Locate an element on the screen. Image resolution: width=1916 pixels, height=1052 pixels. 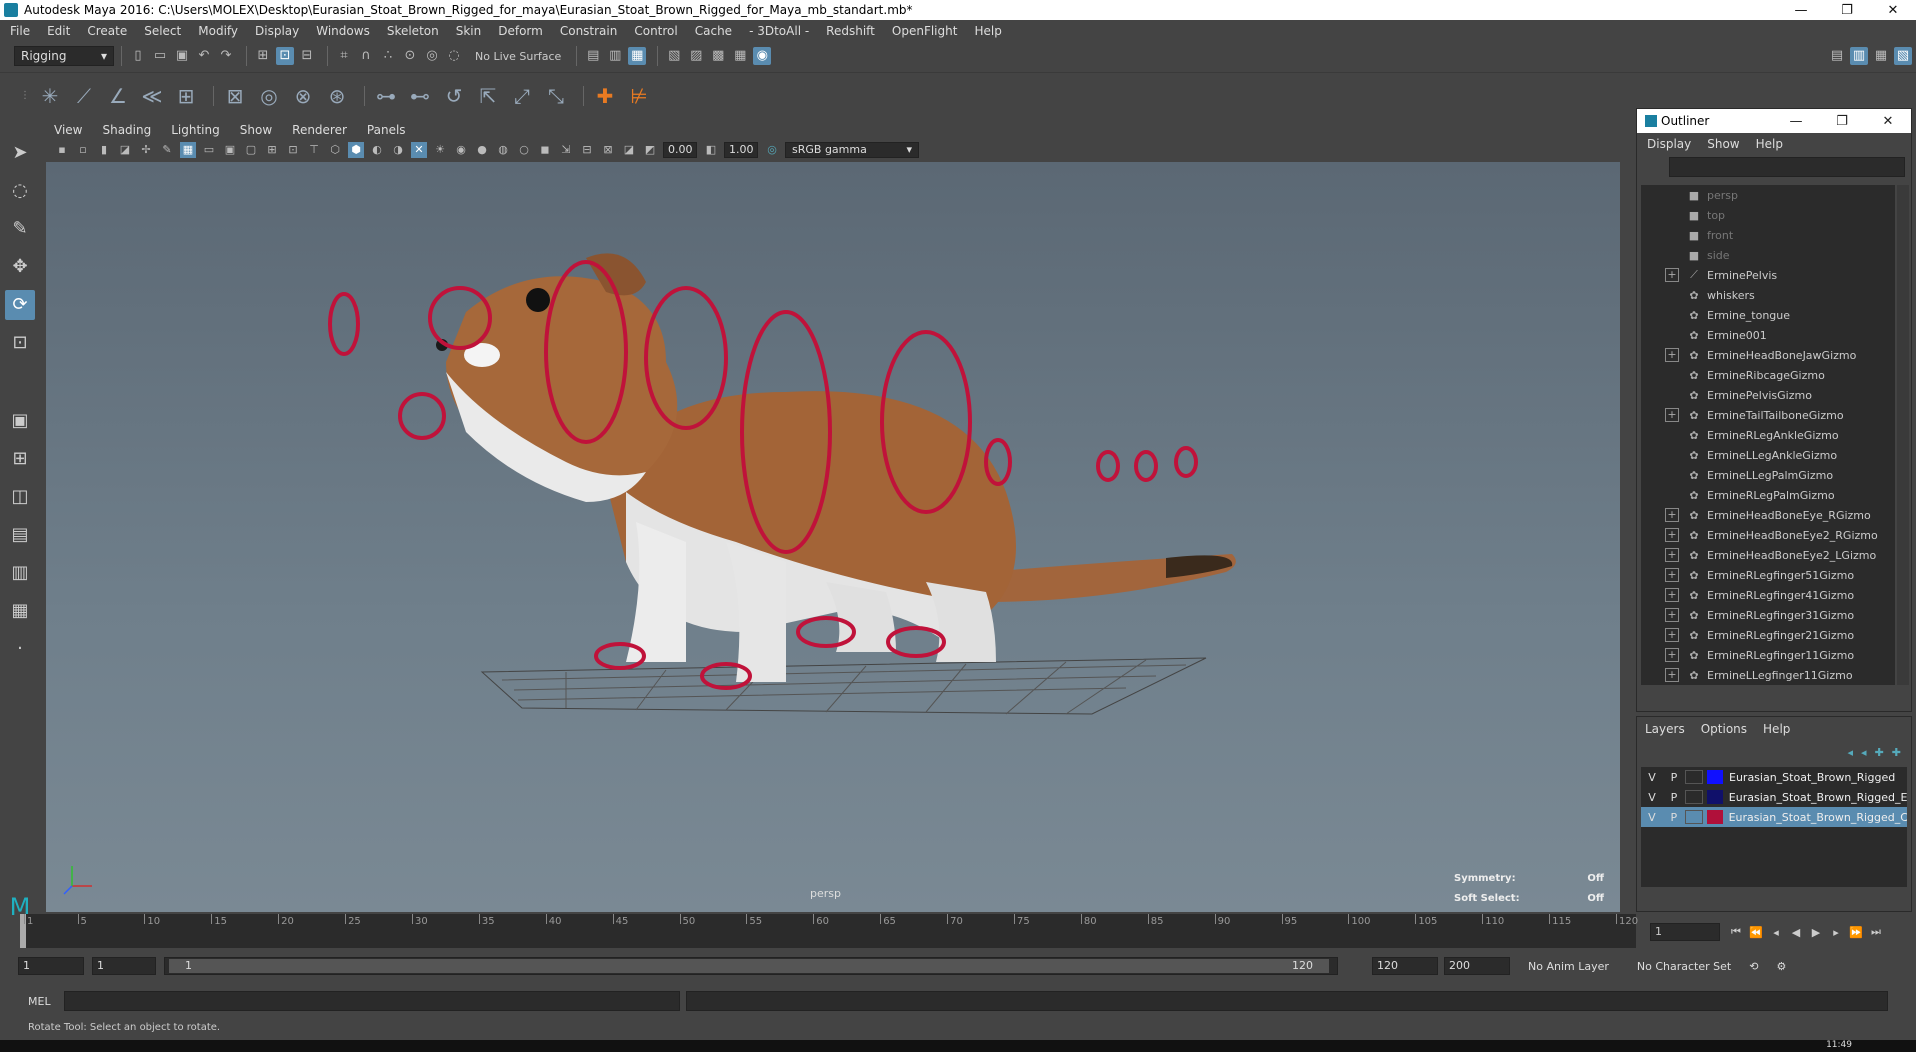
menu-create: Create is located at coordinates (107, 31).